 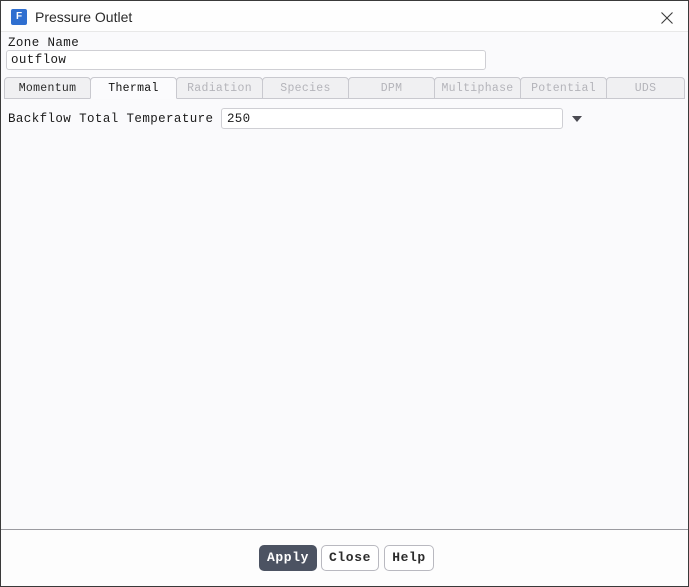 I want to click on zone-name-input, so click(x=246, y=60).